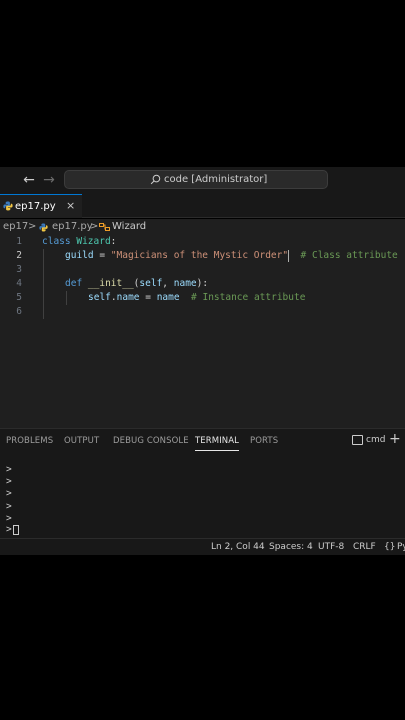  Describe the element at coordinates (291, 547) in the screenshot. I see `indentation: Spaces: 4` at that location.